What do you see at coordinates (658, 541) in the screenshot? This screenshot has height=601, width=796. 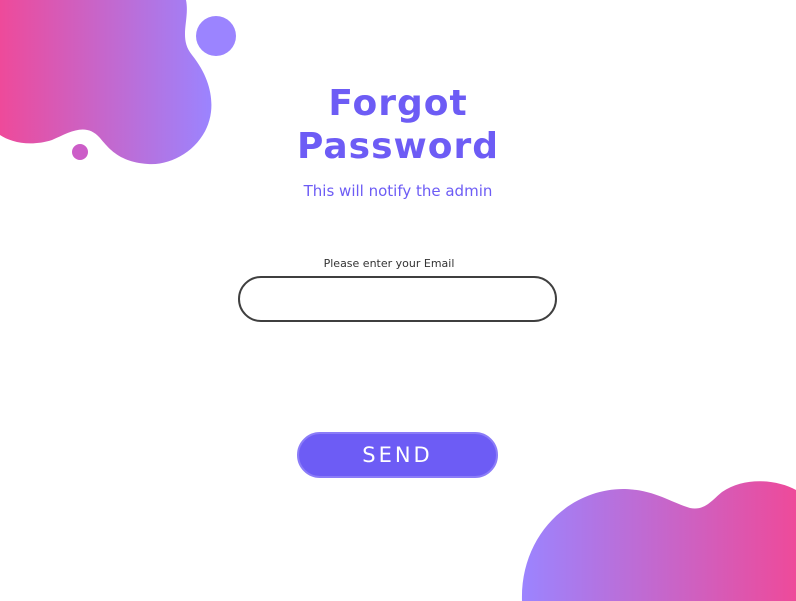 I see `bottom-right-blob` at bounding box center [658, 541].